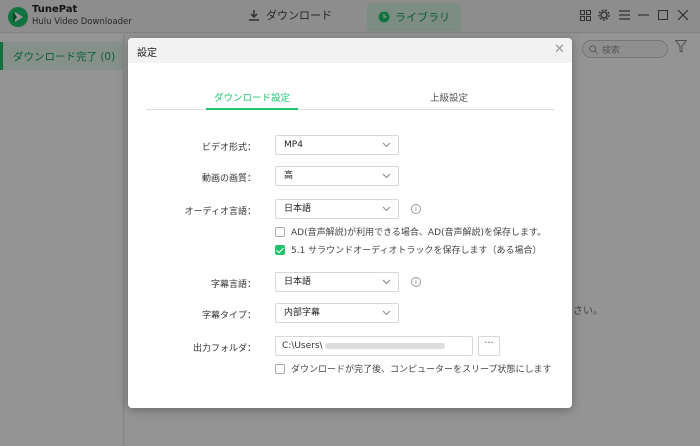  What do you see at coordinates (419, 233) in the screenshot?
I see `ad-option-label: AD(音声解説)が利用できる場合、AD(音声解説)を保存します。` at bounding box center [419, 233].